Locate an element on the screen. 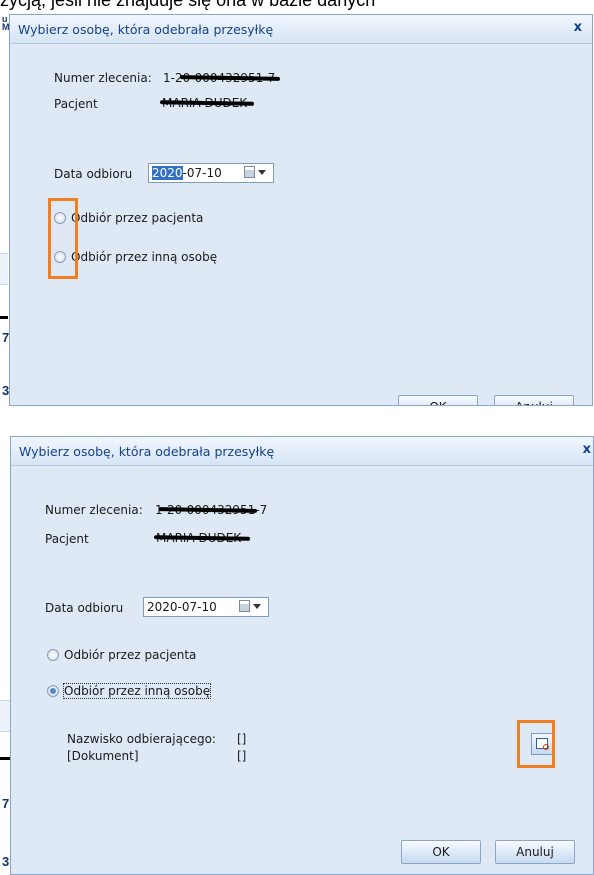 The height and width of the screenshot is (875, 594). date-year-selected: 2020 is located at coordinates (167, 173).